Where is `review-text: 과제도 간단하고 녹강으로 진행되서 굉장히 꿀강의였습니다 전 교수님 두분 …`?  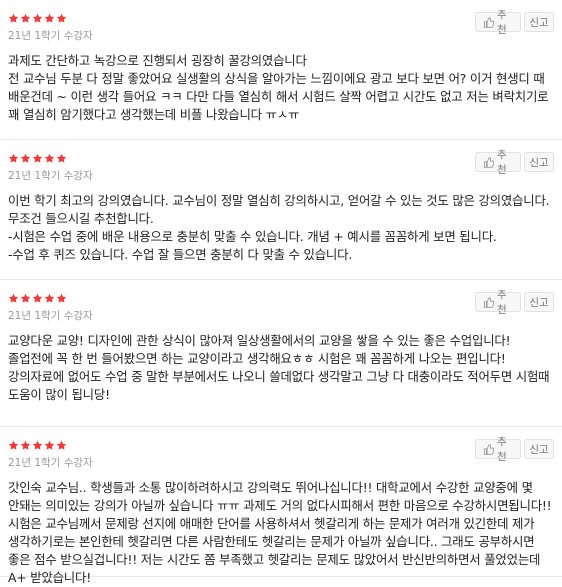
review-text: 과제도 간단하고 녹강으로 진행되서 굉장히 꿀강의였습니다 전 교수님 두분 … is located at coordinates (278, 87).